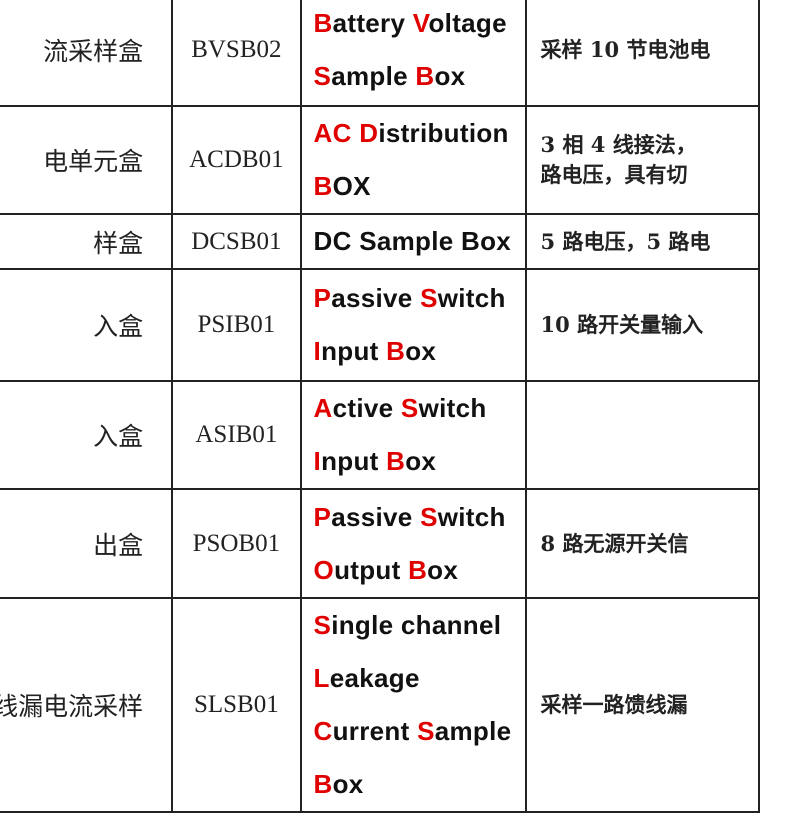 This screenshot has width=800, height=813. Describe the element at coordinates (413, 325) in the screenshot. I see `module-name-en: Passive Switch Input Box` at that location.